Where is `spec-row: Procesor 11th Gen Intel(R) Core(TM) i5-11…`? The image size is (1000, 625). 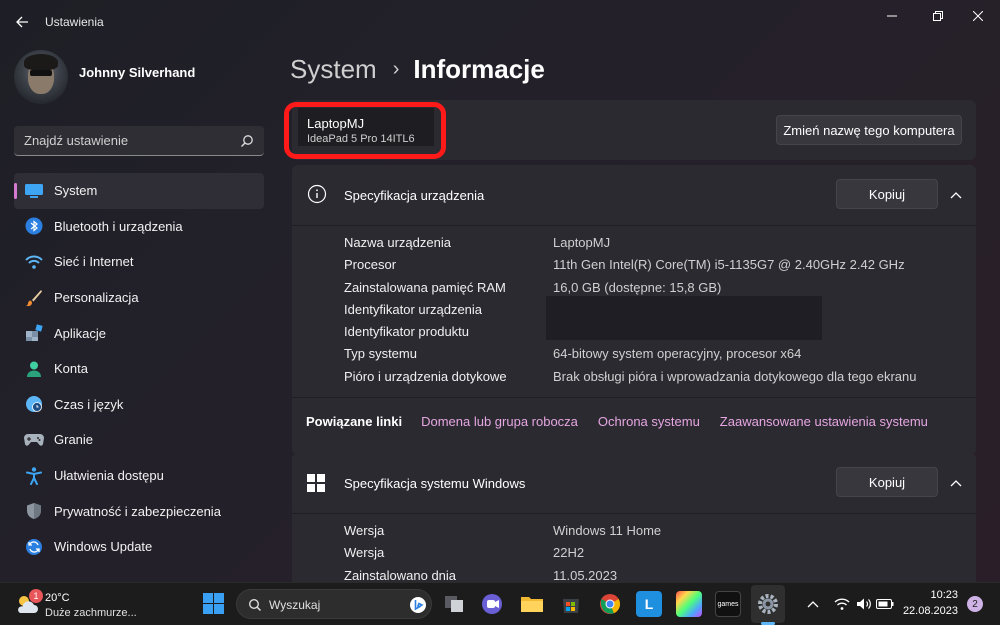
spec-row: Procesor 11th Gen Intel(R) Core(TM) i5-11… is located at coordinates (654, 264).